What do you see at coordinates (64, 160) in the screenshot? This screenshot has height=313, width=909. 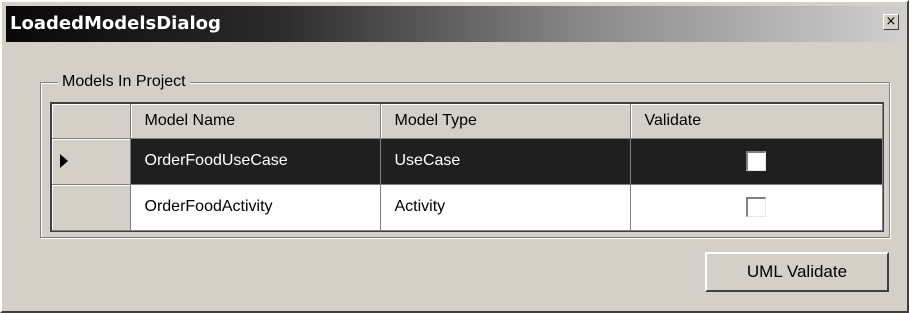 I see `arrow-right-icon` at bounding box center [64, 160].